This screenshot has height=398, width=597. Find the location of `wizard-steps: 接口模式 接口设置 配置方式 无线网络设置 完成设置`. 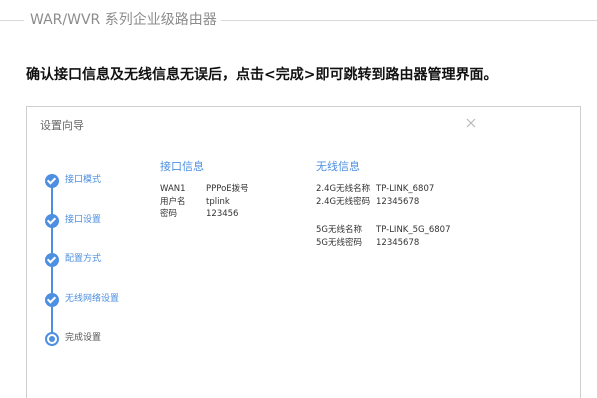

wizard-steps: 接口模式 接口设置 配置方式 无线网络设置 完成设置 is located at coordinates (101, 265).